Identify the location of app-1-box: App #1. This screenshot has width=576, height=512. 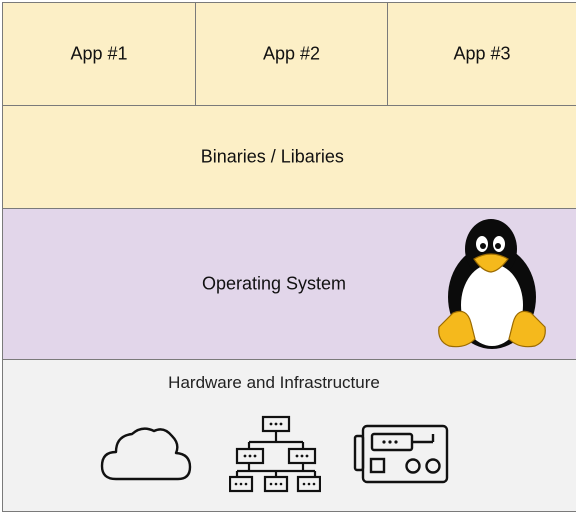
(99, 54).